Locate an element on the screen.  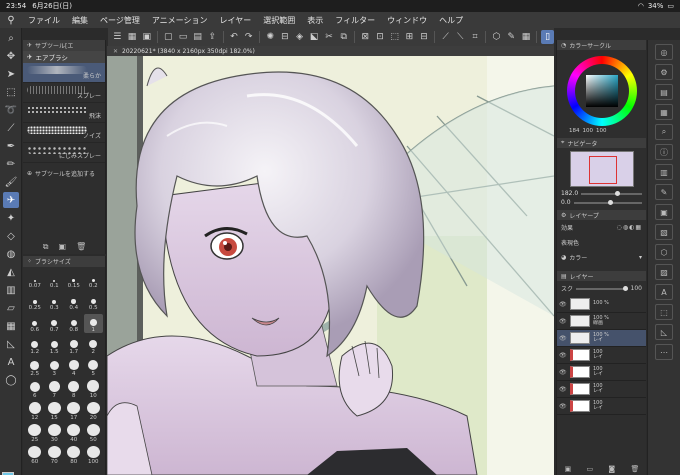
brush-size-option: 0.6 is located at coordinates (35, 323).